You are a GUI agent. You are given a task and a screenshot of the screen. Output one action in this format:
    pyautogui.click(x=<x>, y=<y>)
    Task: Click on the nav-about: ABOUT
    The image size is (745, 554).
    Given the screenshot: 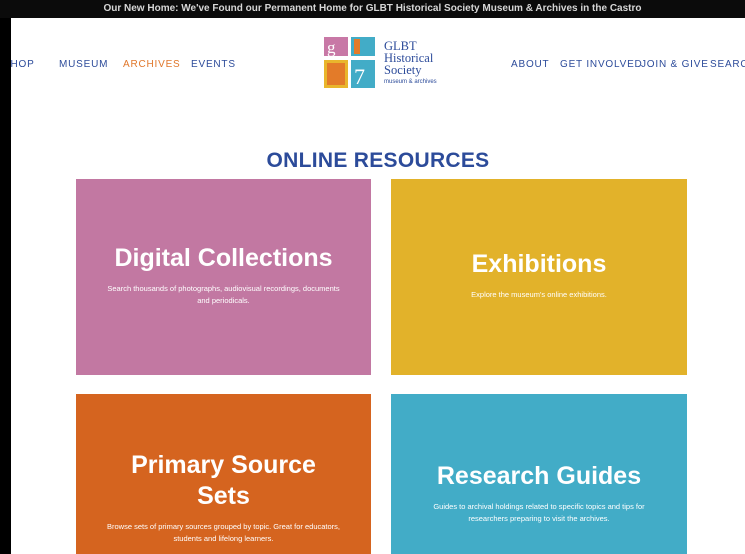 What is the action you would take?
    pyautogui.click(x=530, y=64)
    